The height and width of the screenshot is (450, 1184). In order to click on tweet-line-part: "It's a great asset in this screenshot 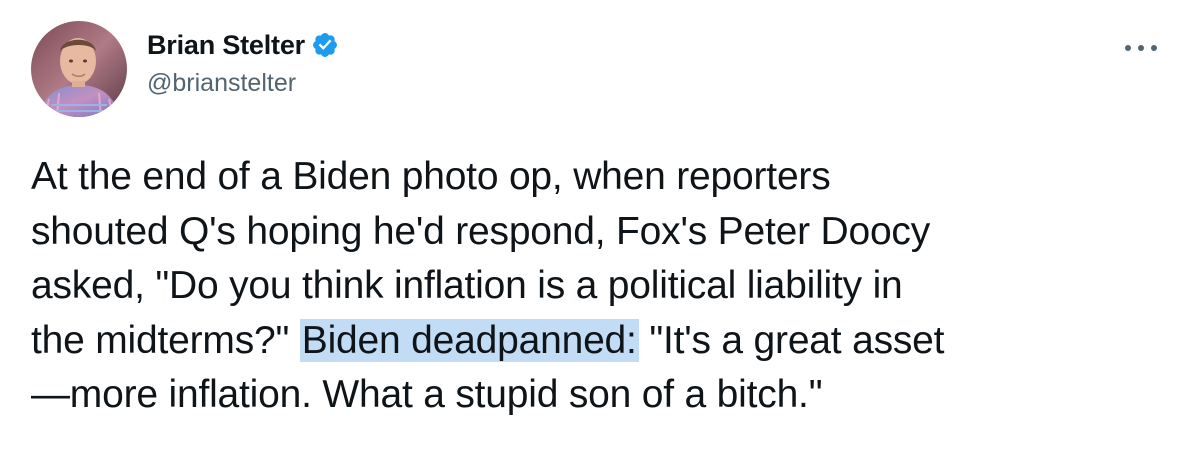, I will do `click(791, 340)`.